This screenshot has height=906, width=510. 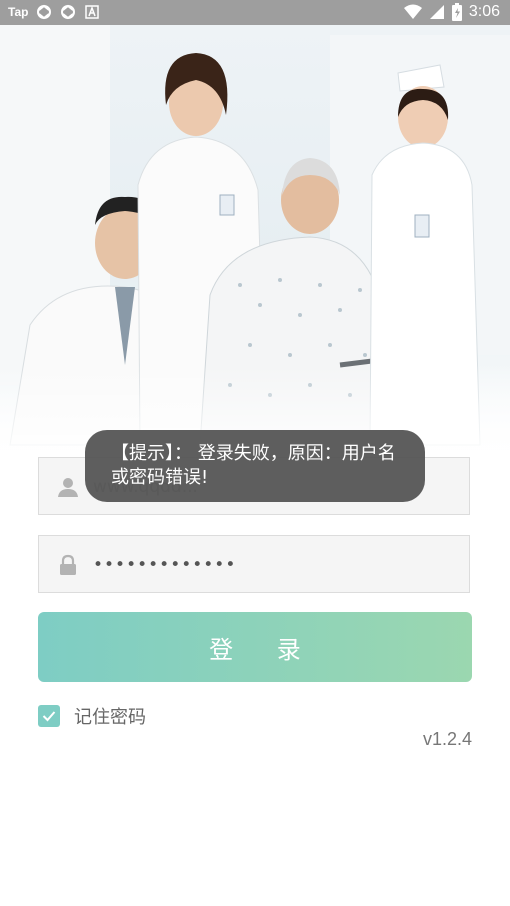 What do you see at coordinates (54, 12) in the screenshot?
I see `status-bar-left: Tap` at bounding box center [54, 12].